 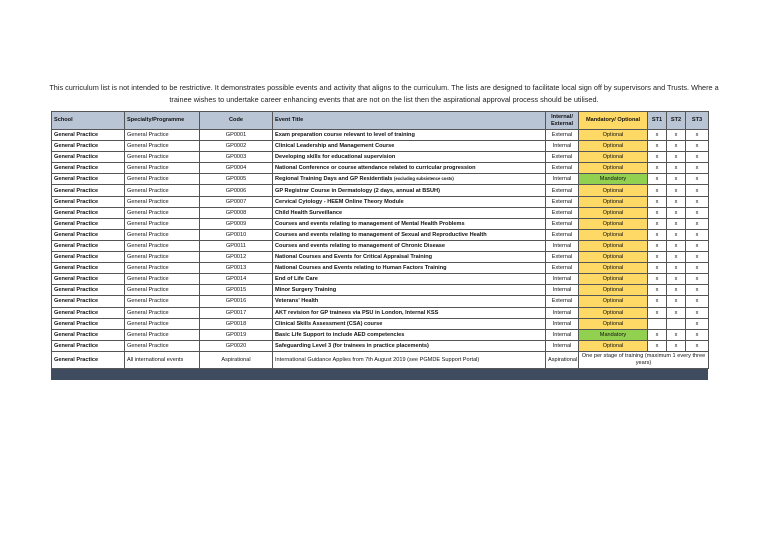 I want to click on footer-bar, so click(x=379, y=374).